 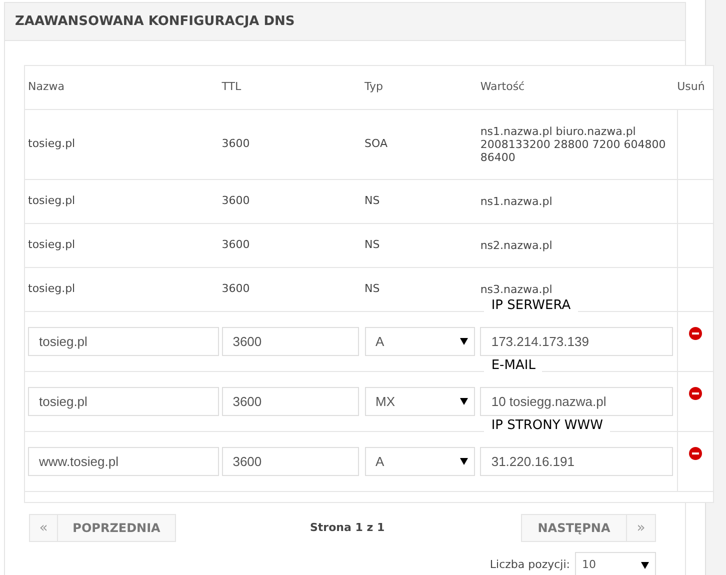 I want to click on value-field: 31.220.16.191, so click(x=577, y=461).